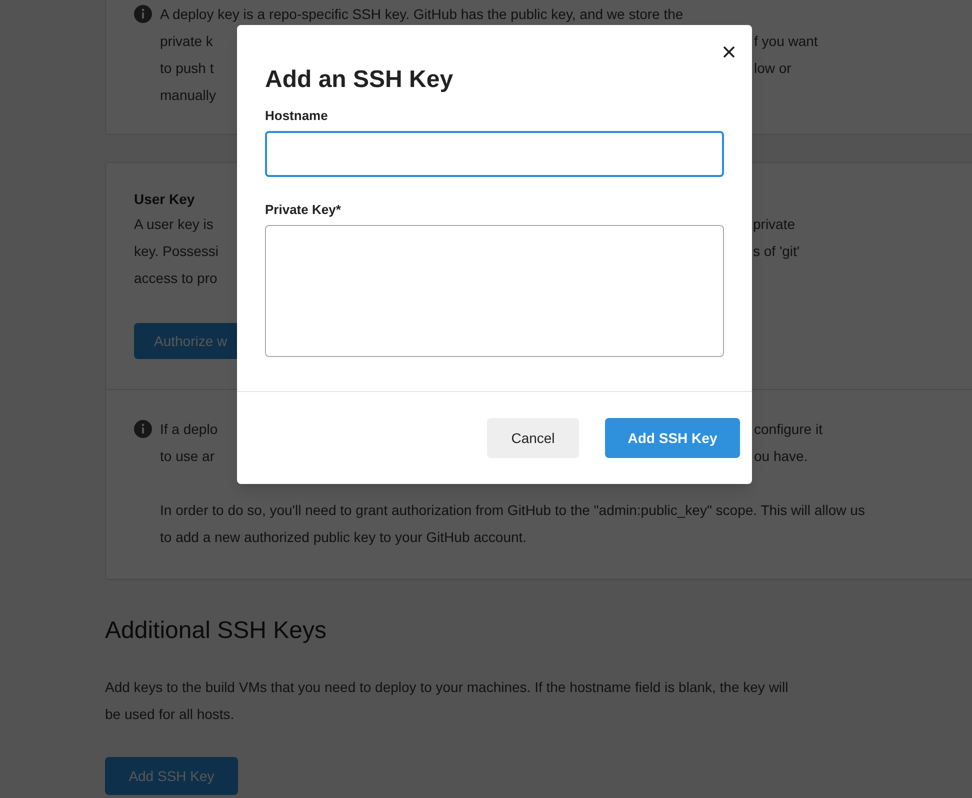 The height and width of the screenshot is (798, 972). I want to click on paragraph-text: low or, so click(773, 68).